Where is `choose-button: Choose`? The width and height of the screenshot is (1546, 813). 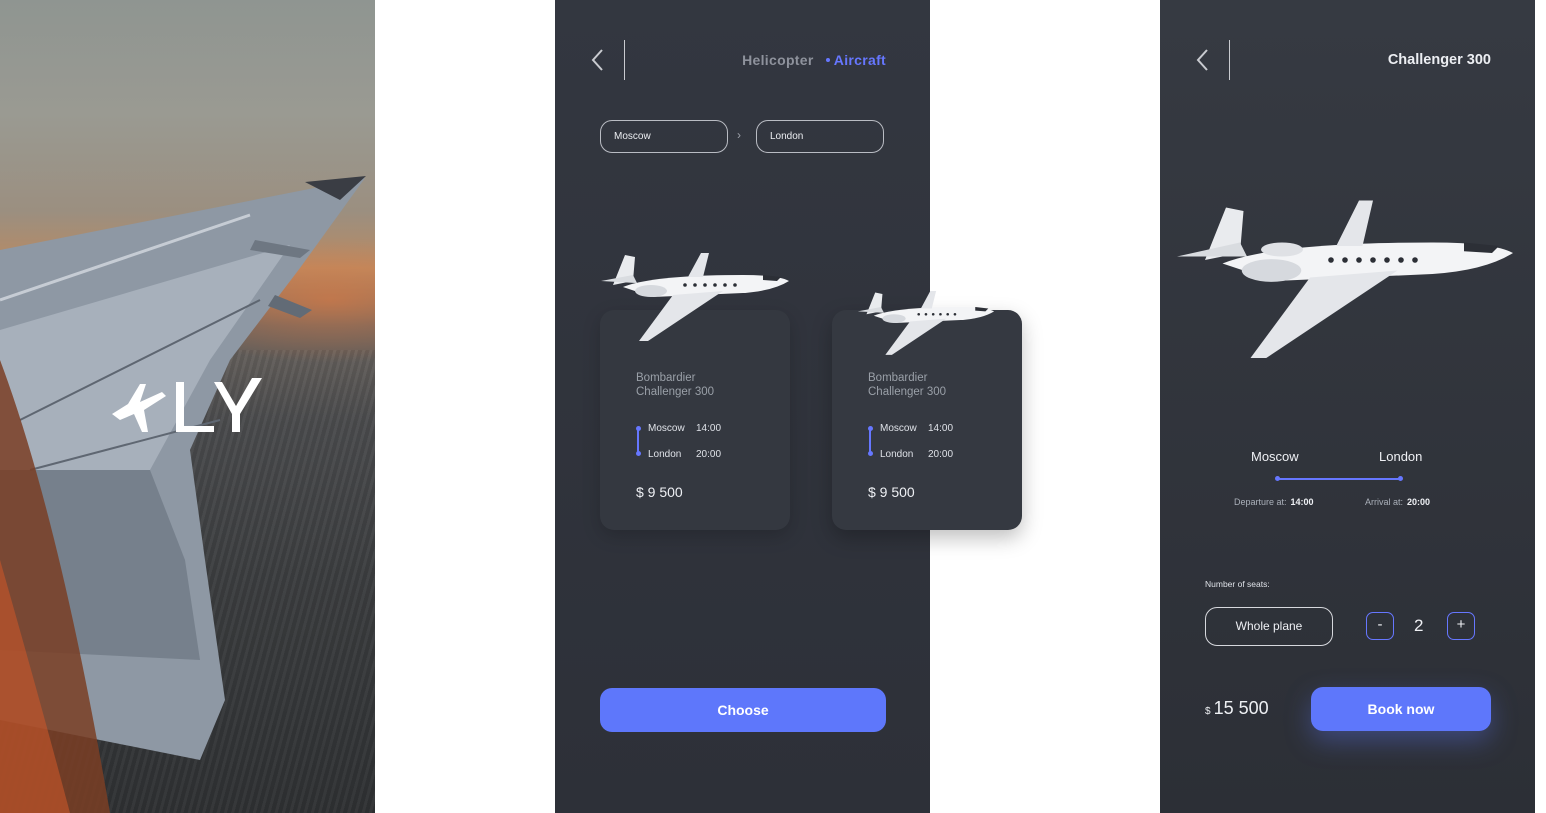
choose-button: Choose is located at coordinates (743, 710).